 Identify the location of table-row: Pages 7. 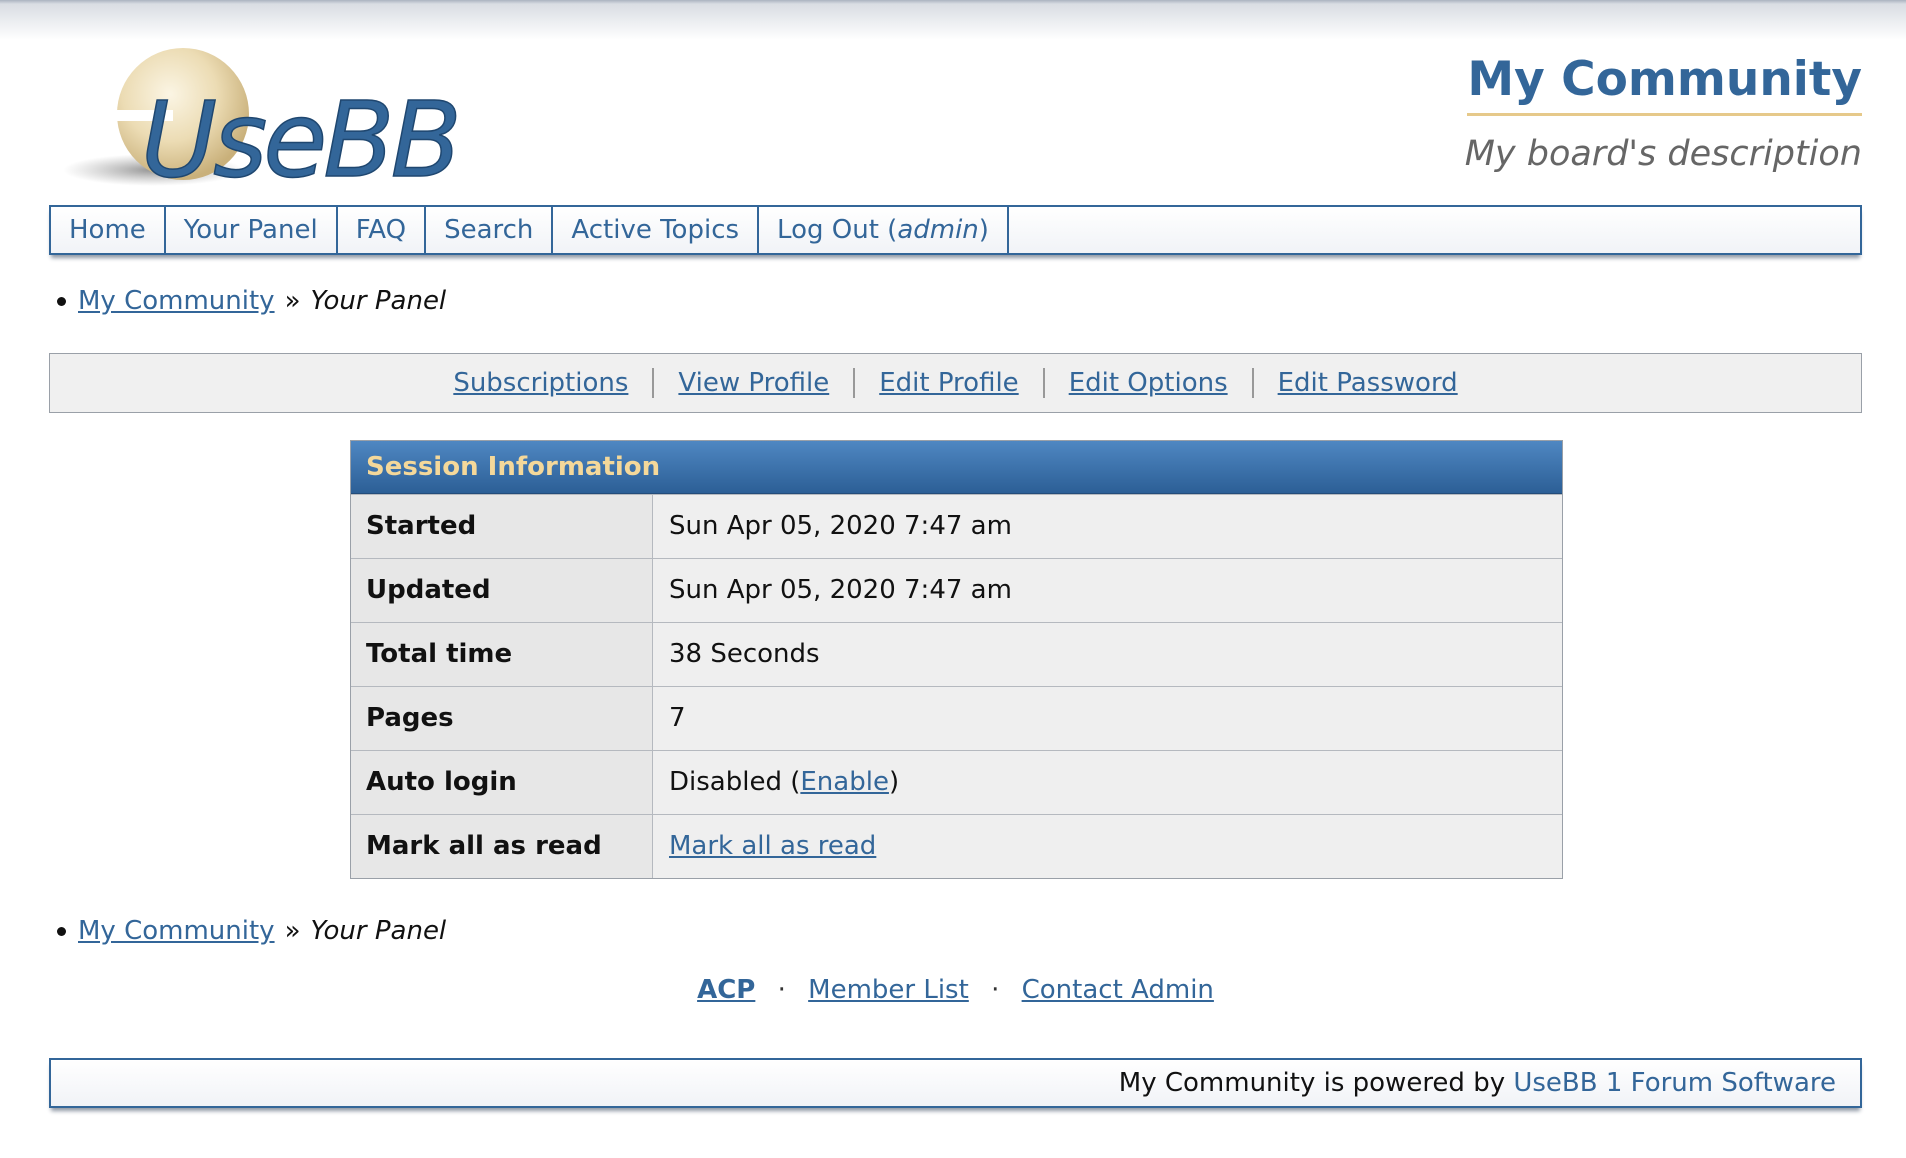
(956, 718).